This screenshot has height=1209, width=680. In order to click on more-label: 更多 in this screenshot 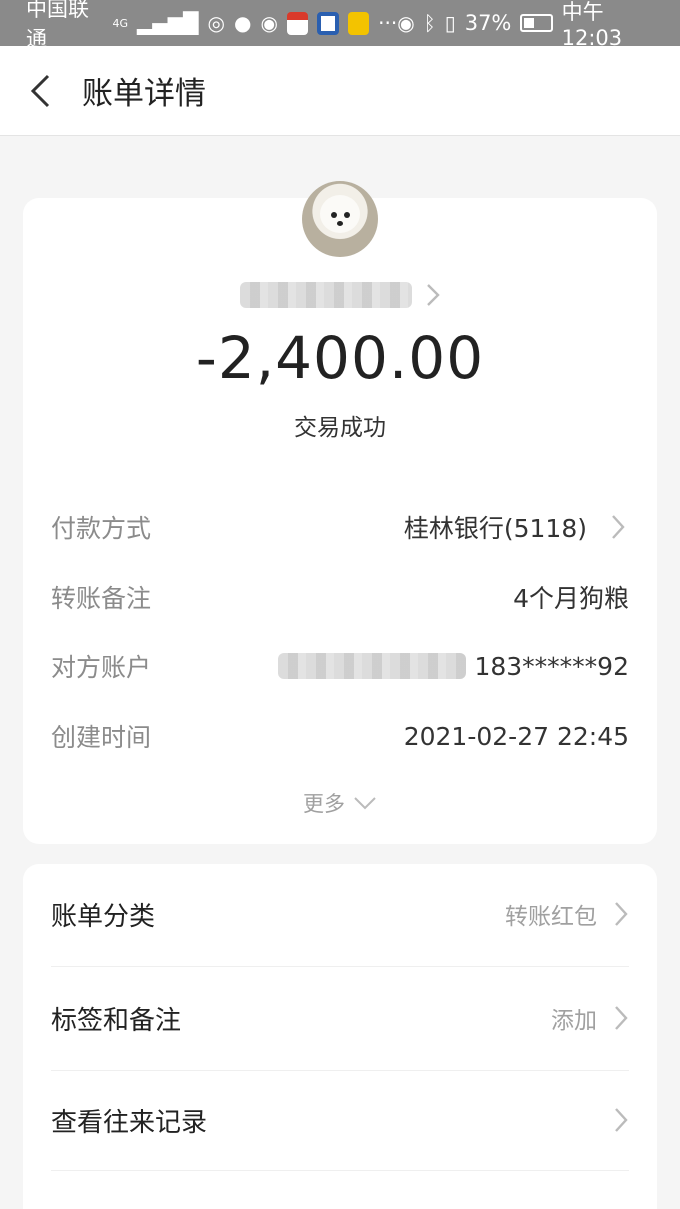, I will do `click(324, 804)`.